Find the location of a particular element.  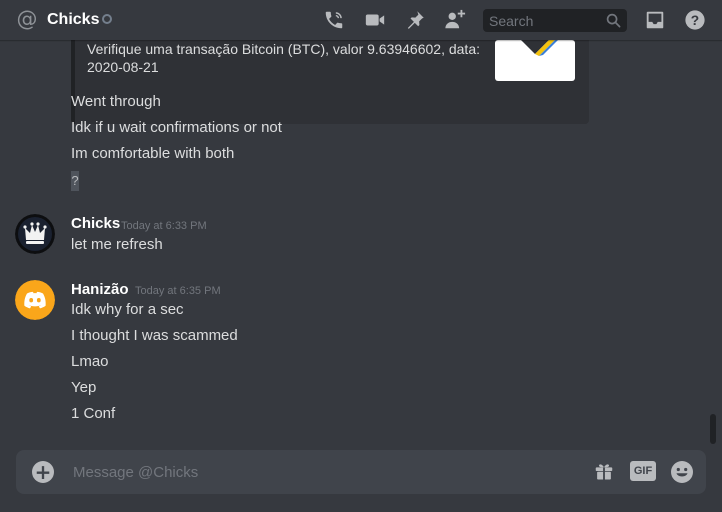

video-call-icon is located at coordinates (375, 20).